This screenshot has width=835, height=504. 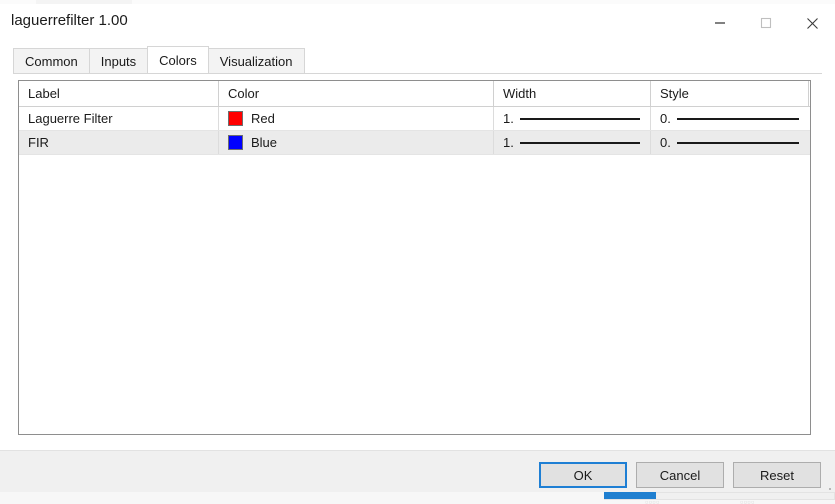 What do you see at coordinates (417, 498) in the screenshot?
I see `background-window-bottom-strip: ▫▫▫▫ ▫▫▫▫` at bounding box center [417, 498].